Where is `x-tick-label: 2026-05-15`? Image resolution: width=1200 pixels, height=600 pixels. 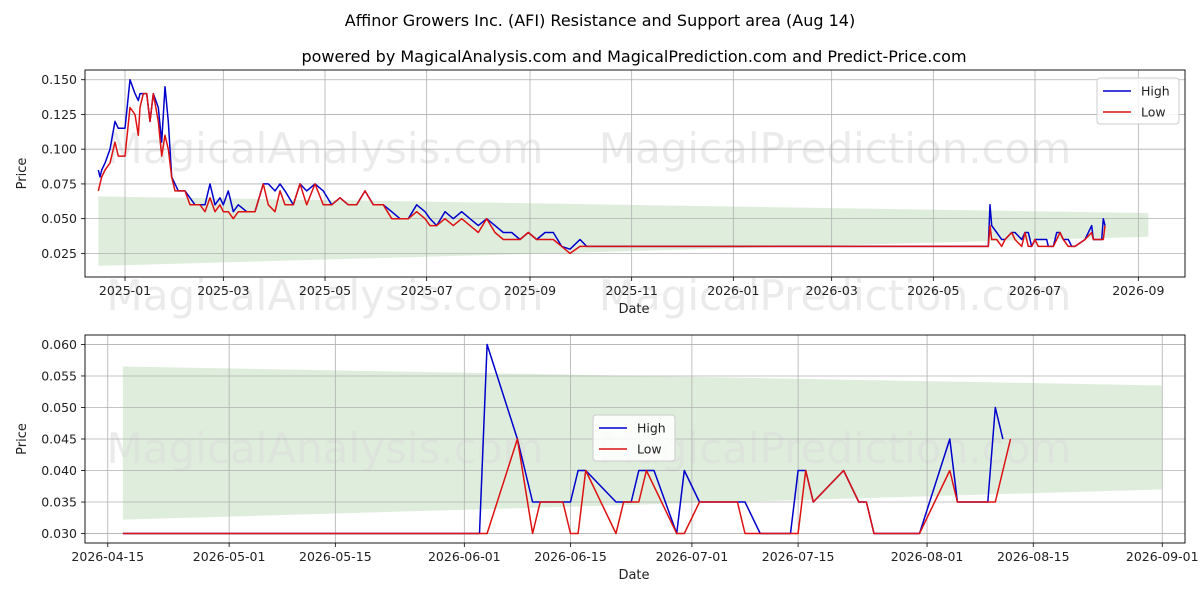
x-tick-label: 2026-05-15 is located at coordinates (335, 556).